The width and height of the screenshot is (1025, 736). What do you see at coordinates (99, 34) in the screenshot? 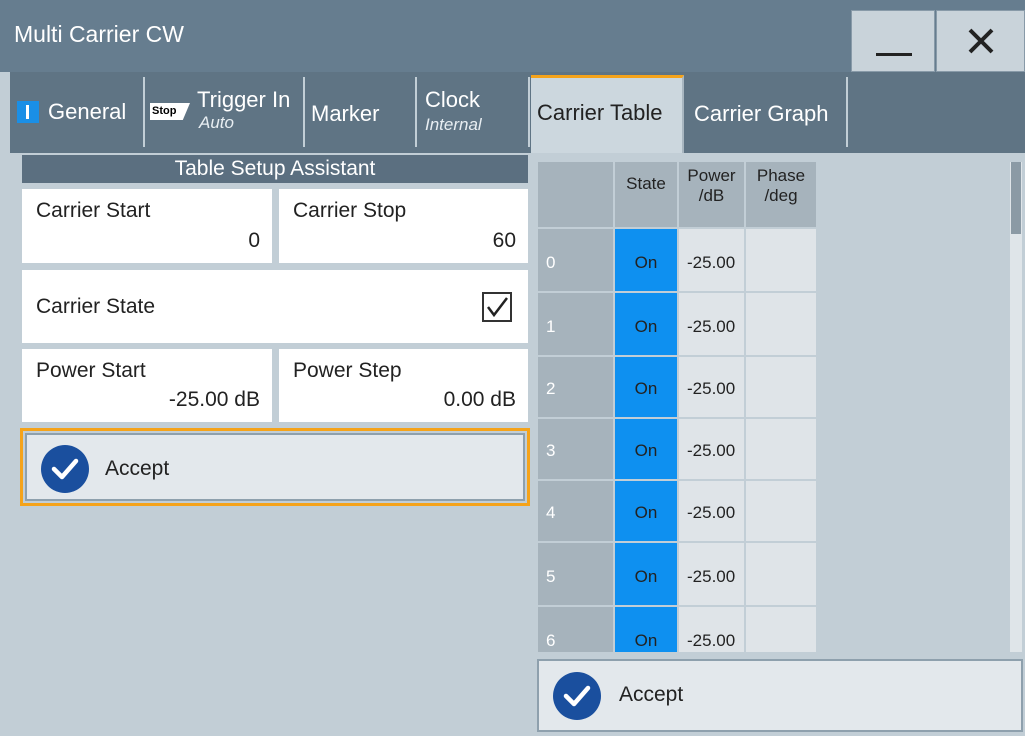
I see `window-title: Multi Carrier CW` at bounding box center [99, 34].